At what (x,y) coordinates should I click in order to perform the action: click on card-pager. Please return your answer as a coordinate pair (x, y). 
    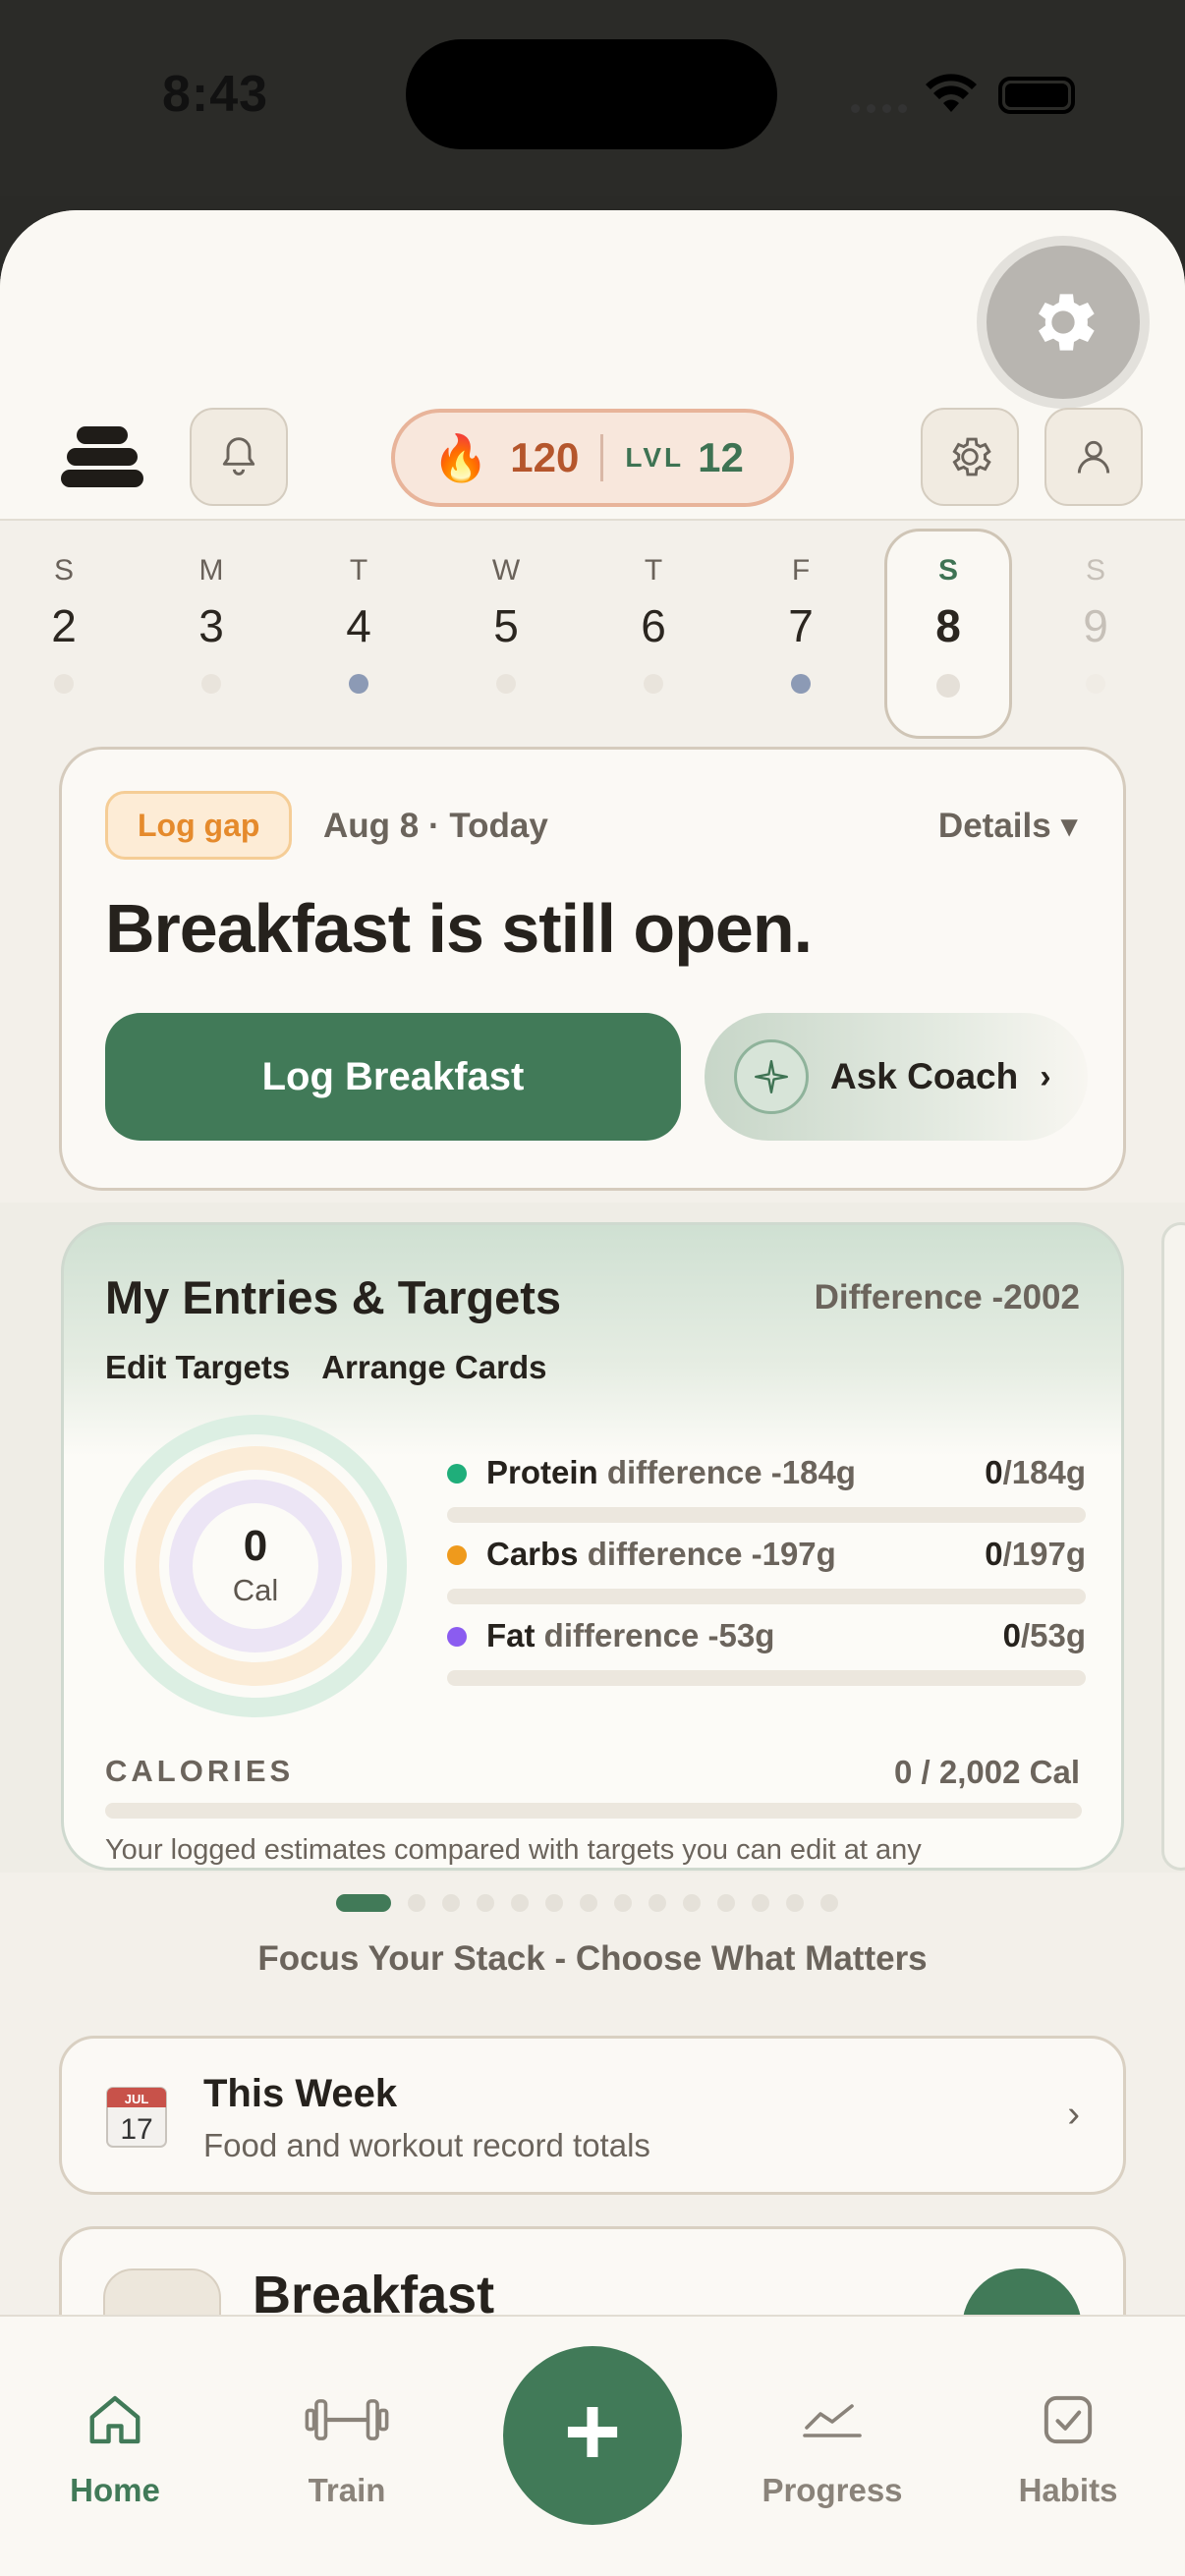
    Looking at the image, I should click on (587, 1903).